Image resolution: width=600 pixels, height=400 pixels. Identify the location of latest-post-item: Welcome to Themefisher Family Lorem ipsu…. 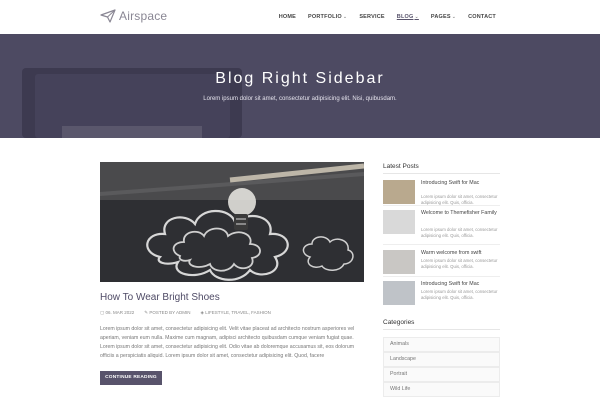
(441, 224).